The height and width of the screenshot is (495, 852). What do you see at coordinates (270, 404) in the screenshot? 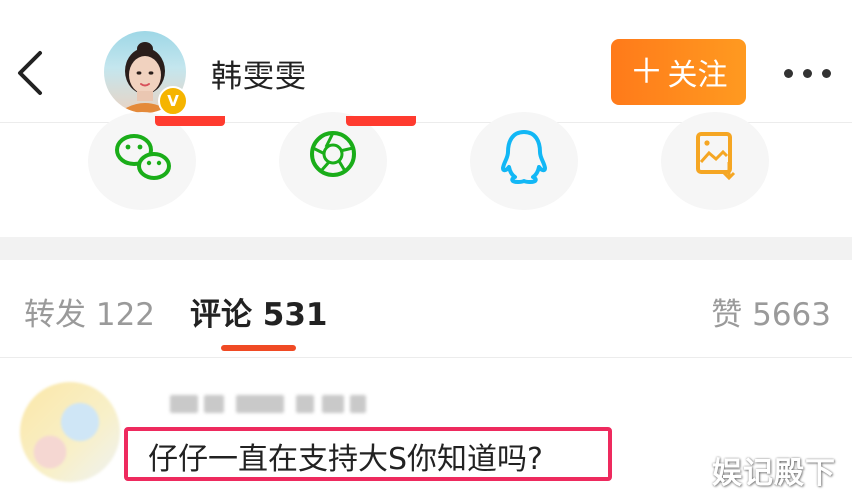
I see `commenter-name-blurred` at bounding box center [270, 404].